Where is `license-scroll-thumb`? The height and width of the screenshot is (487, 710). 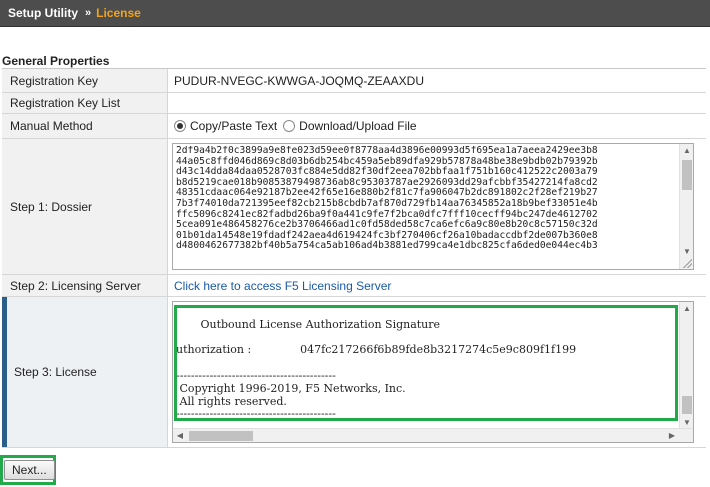 license-scroll-thumb is located at coordinates (687, 405).